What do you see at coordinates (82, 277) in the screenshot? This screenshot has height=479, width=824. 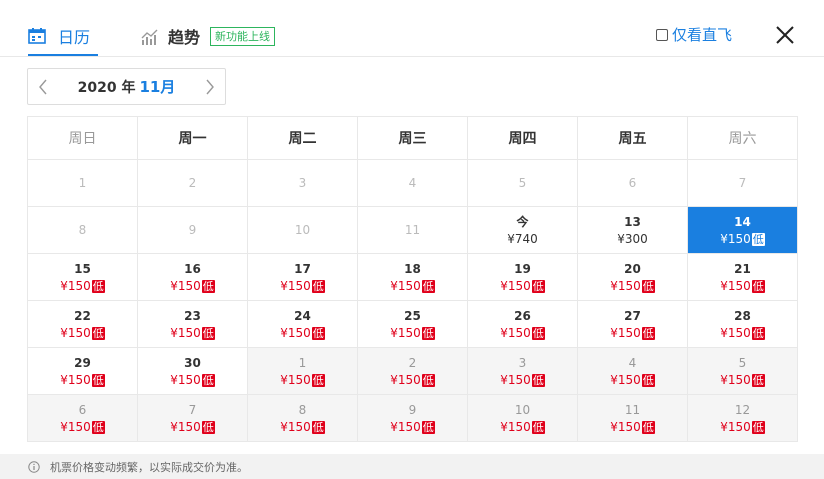 I see `date-cell: 15 ¥150 低` at bounding box center [82, 277].